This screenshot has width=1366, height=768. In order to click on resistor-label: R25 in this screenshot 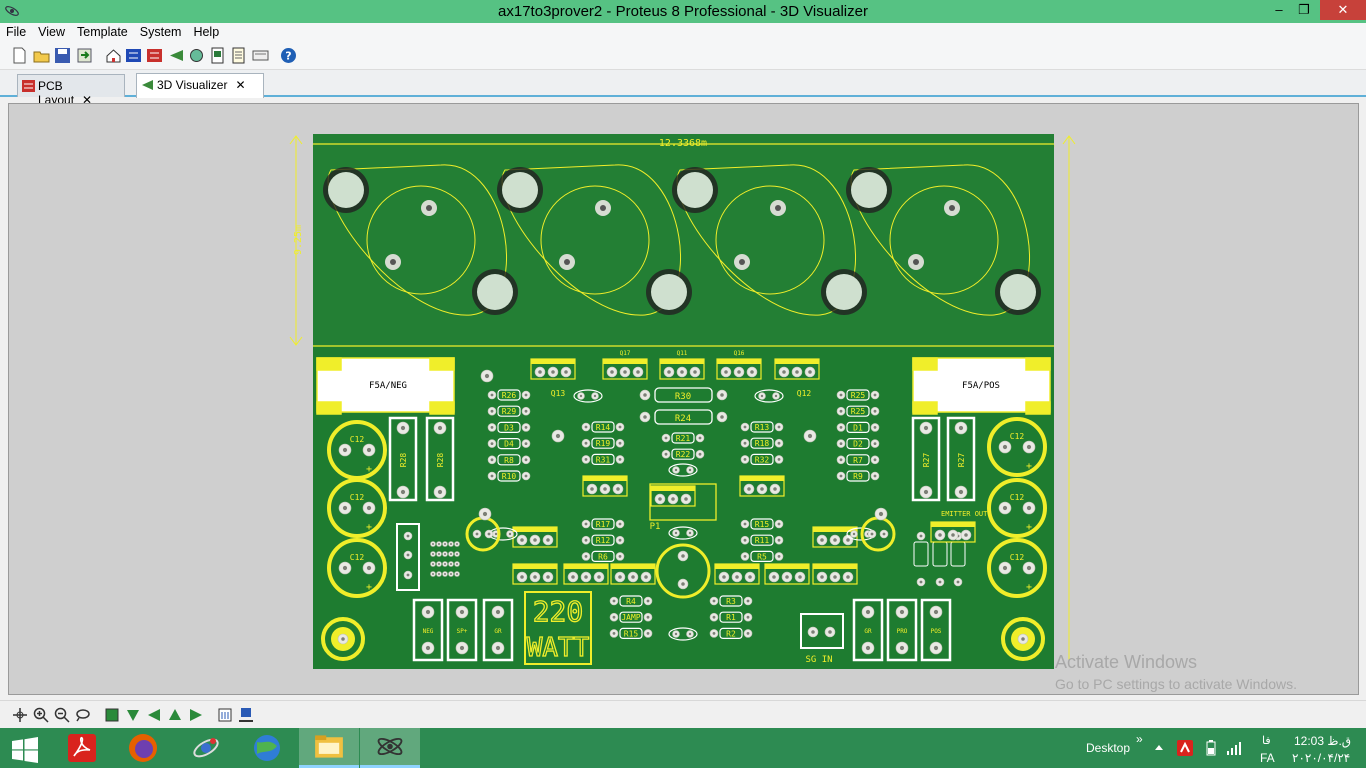, I will do `click(858, 411)`.